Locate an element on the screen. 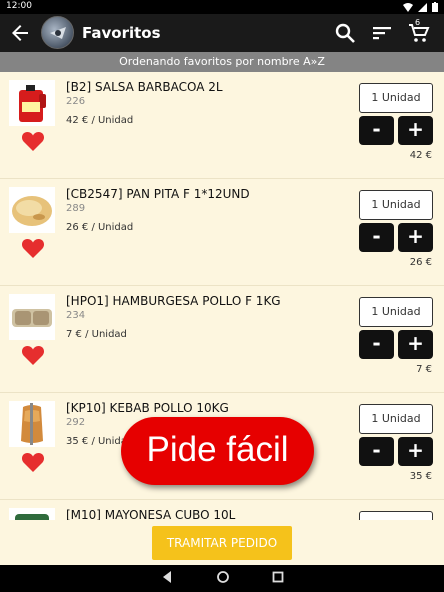  page-title: Favoritos is located at coordinates (121, 33).